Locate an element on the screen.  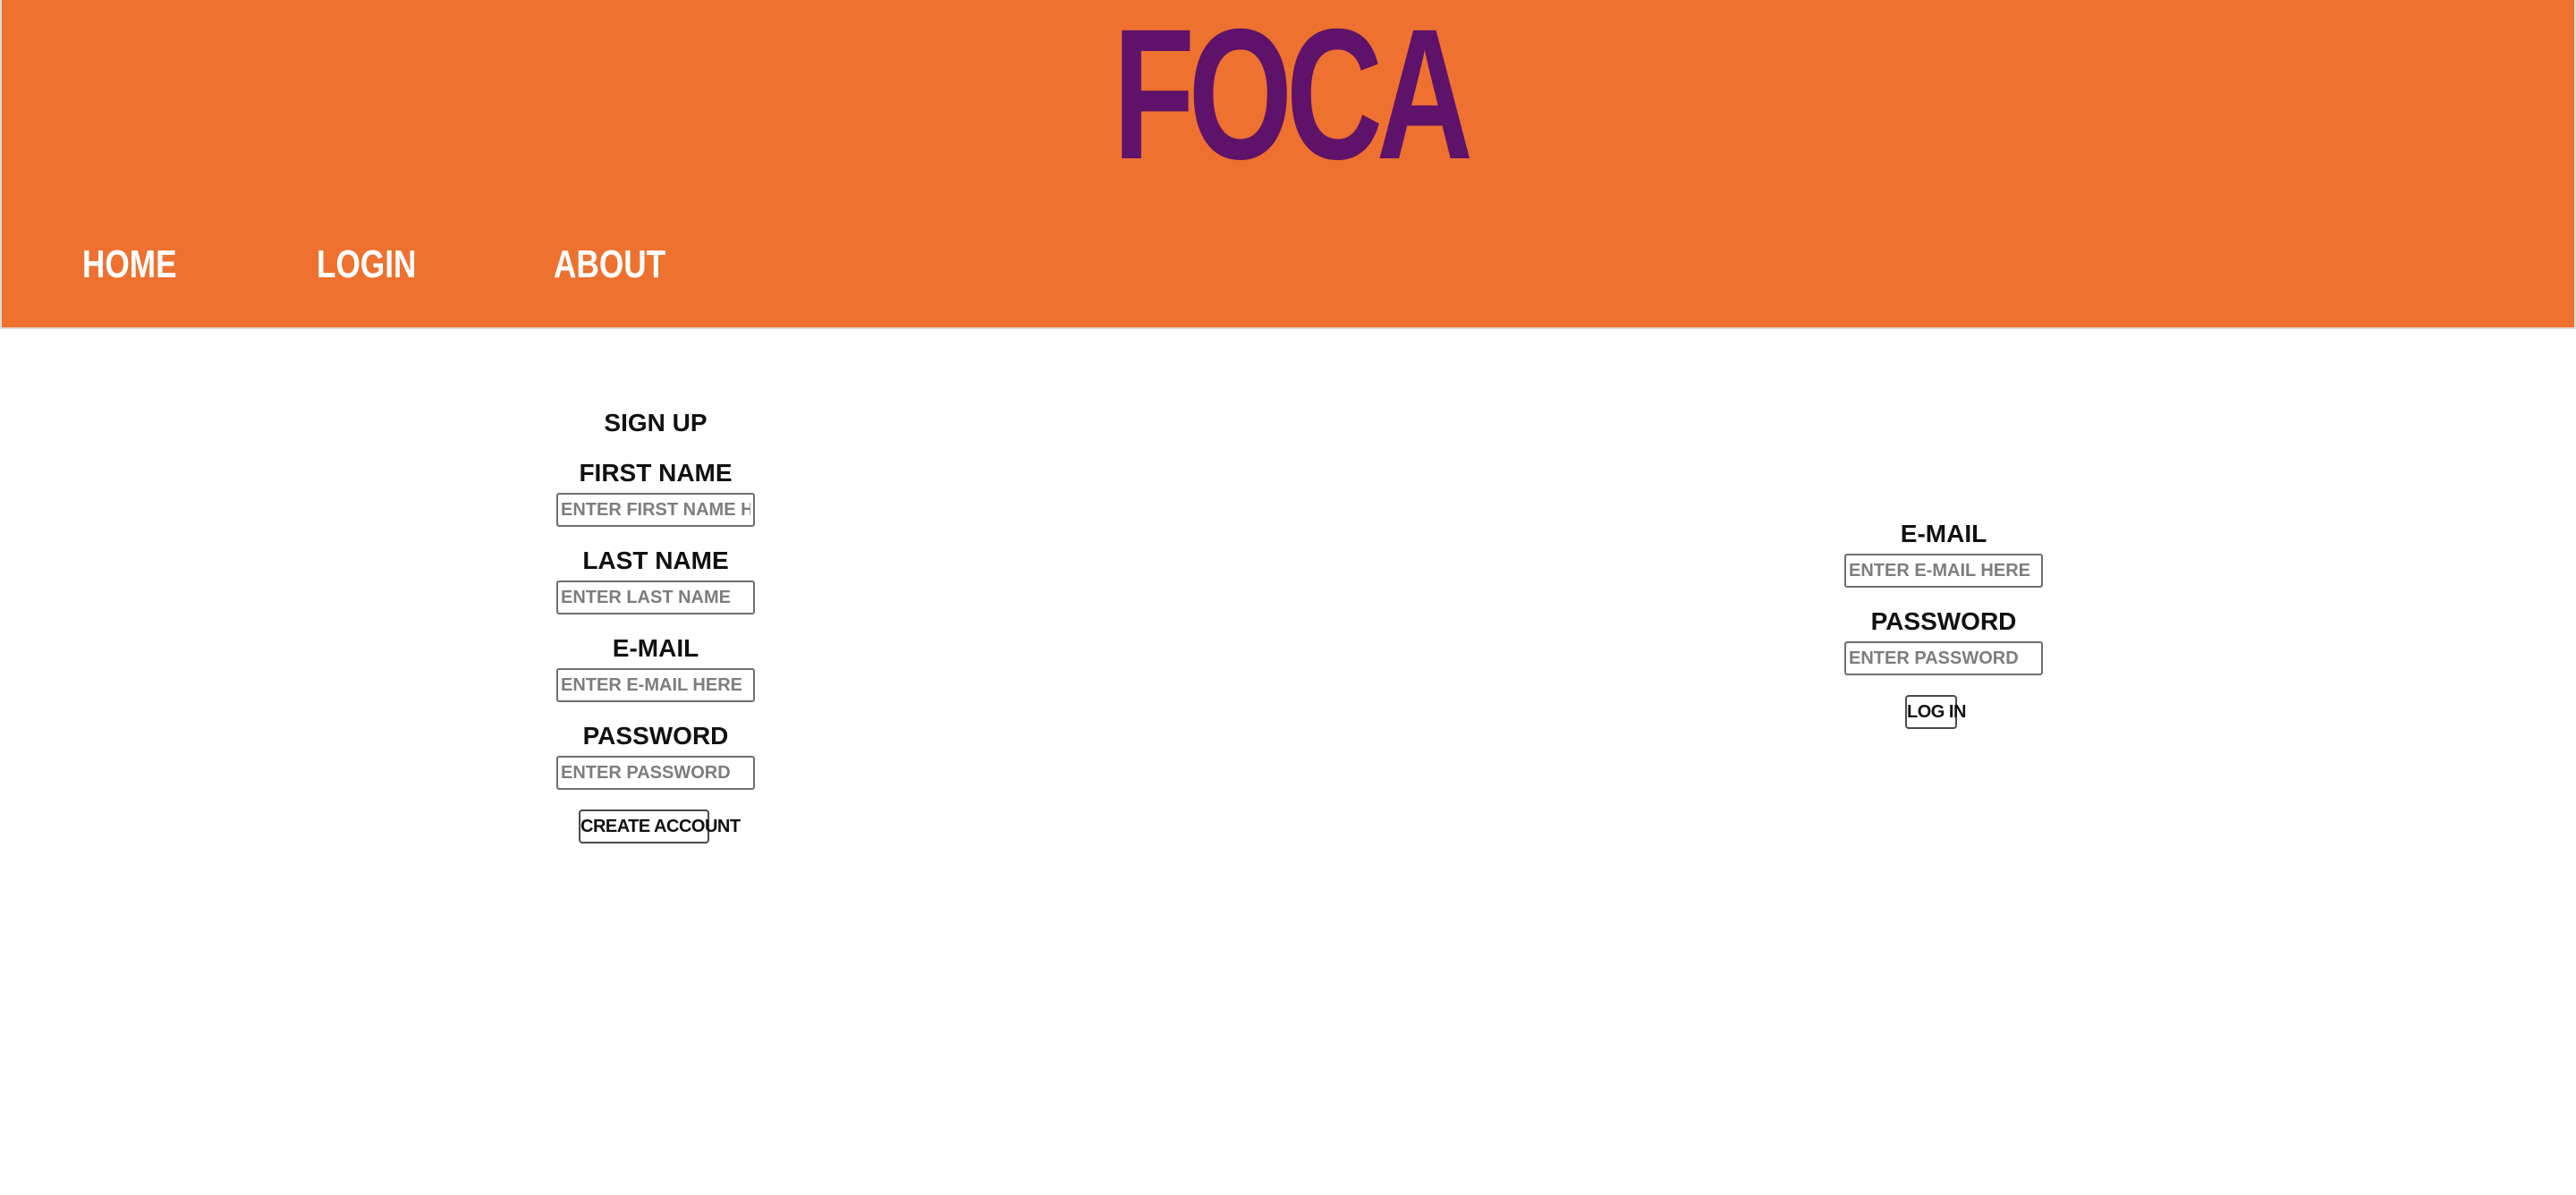
signup-title: SIGN UP is located at coordinates (656, 422).